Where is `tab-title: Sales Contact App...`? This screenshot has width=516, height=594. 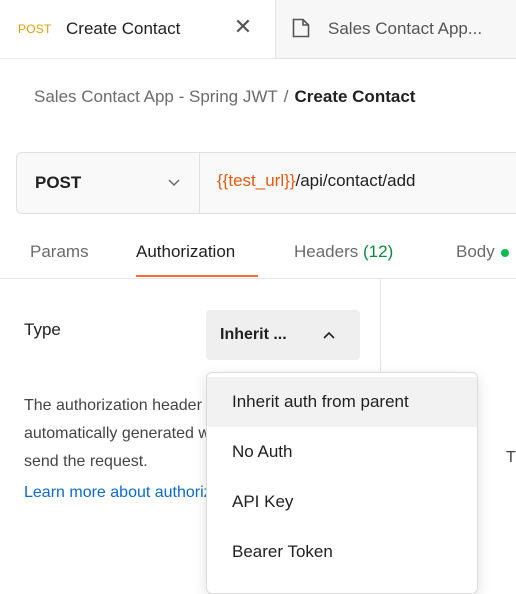 tab-title: Sales Contact App... is located at coordinates (405, 28).